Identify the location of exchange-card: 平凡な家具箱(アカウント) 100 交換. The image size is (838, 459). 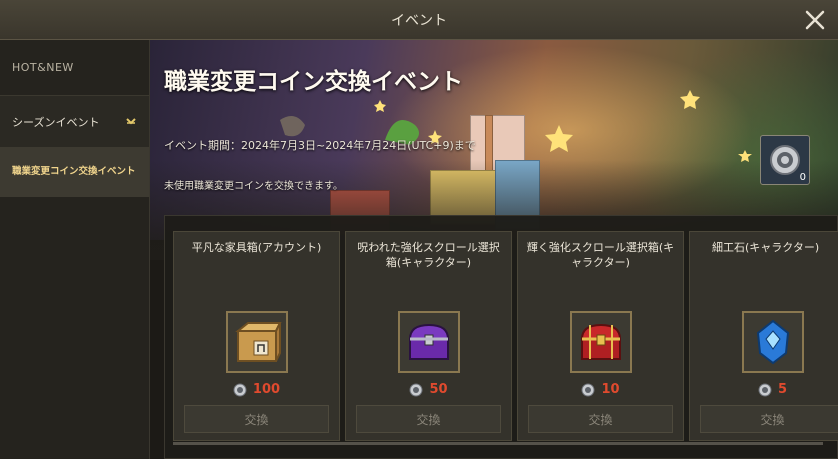
(256, 336).